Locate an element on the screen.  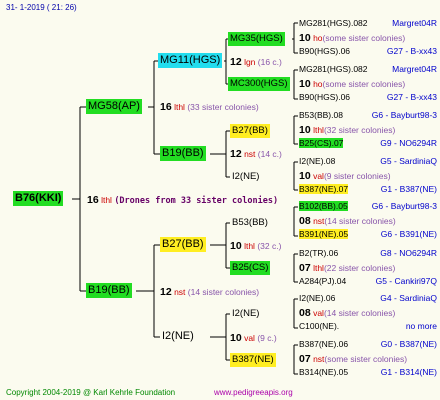
leaf-unit: ho is located at coordinates (318, 84).